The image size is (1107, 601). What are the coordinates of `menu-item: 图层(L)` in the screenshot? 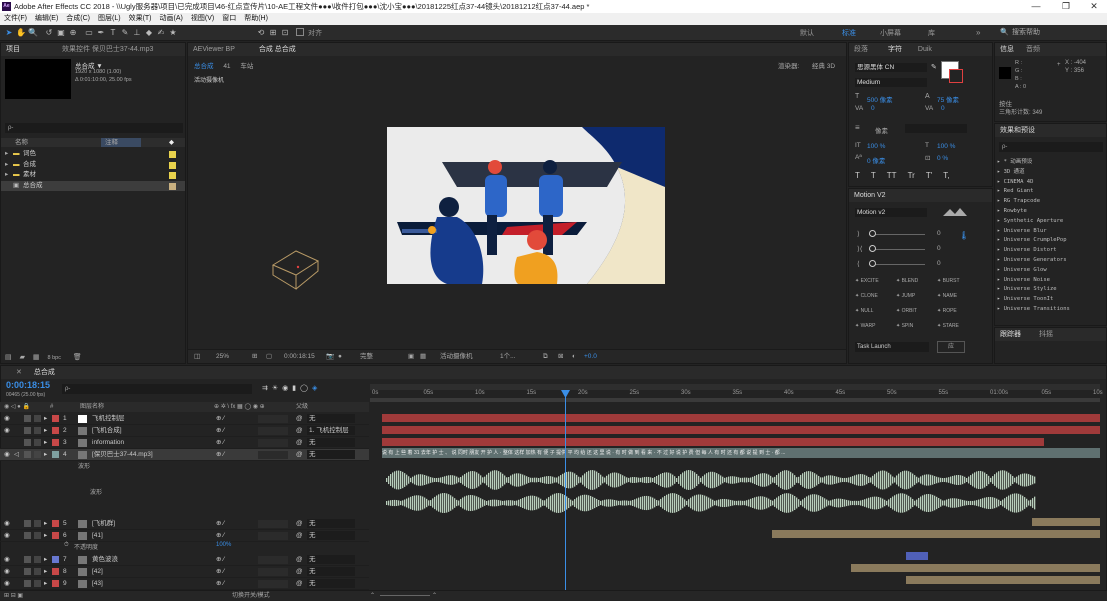 It's located at (109, 19).